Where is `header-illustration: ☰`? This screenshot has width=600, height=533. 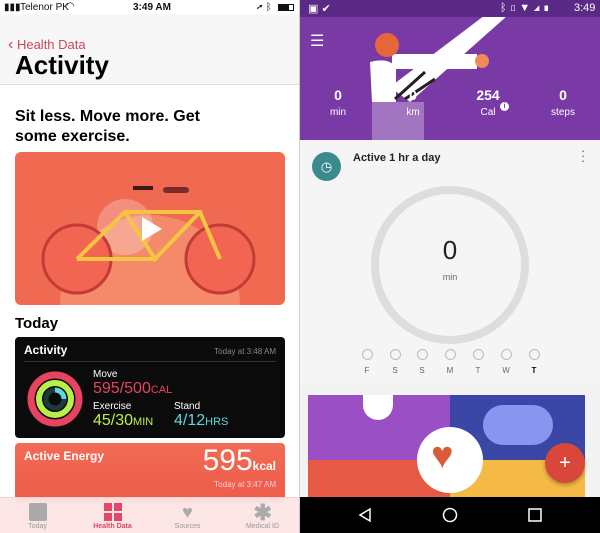 header-illustration: ☰ is located at coordinates (450, 78).